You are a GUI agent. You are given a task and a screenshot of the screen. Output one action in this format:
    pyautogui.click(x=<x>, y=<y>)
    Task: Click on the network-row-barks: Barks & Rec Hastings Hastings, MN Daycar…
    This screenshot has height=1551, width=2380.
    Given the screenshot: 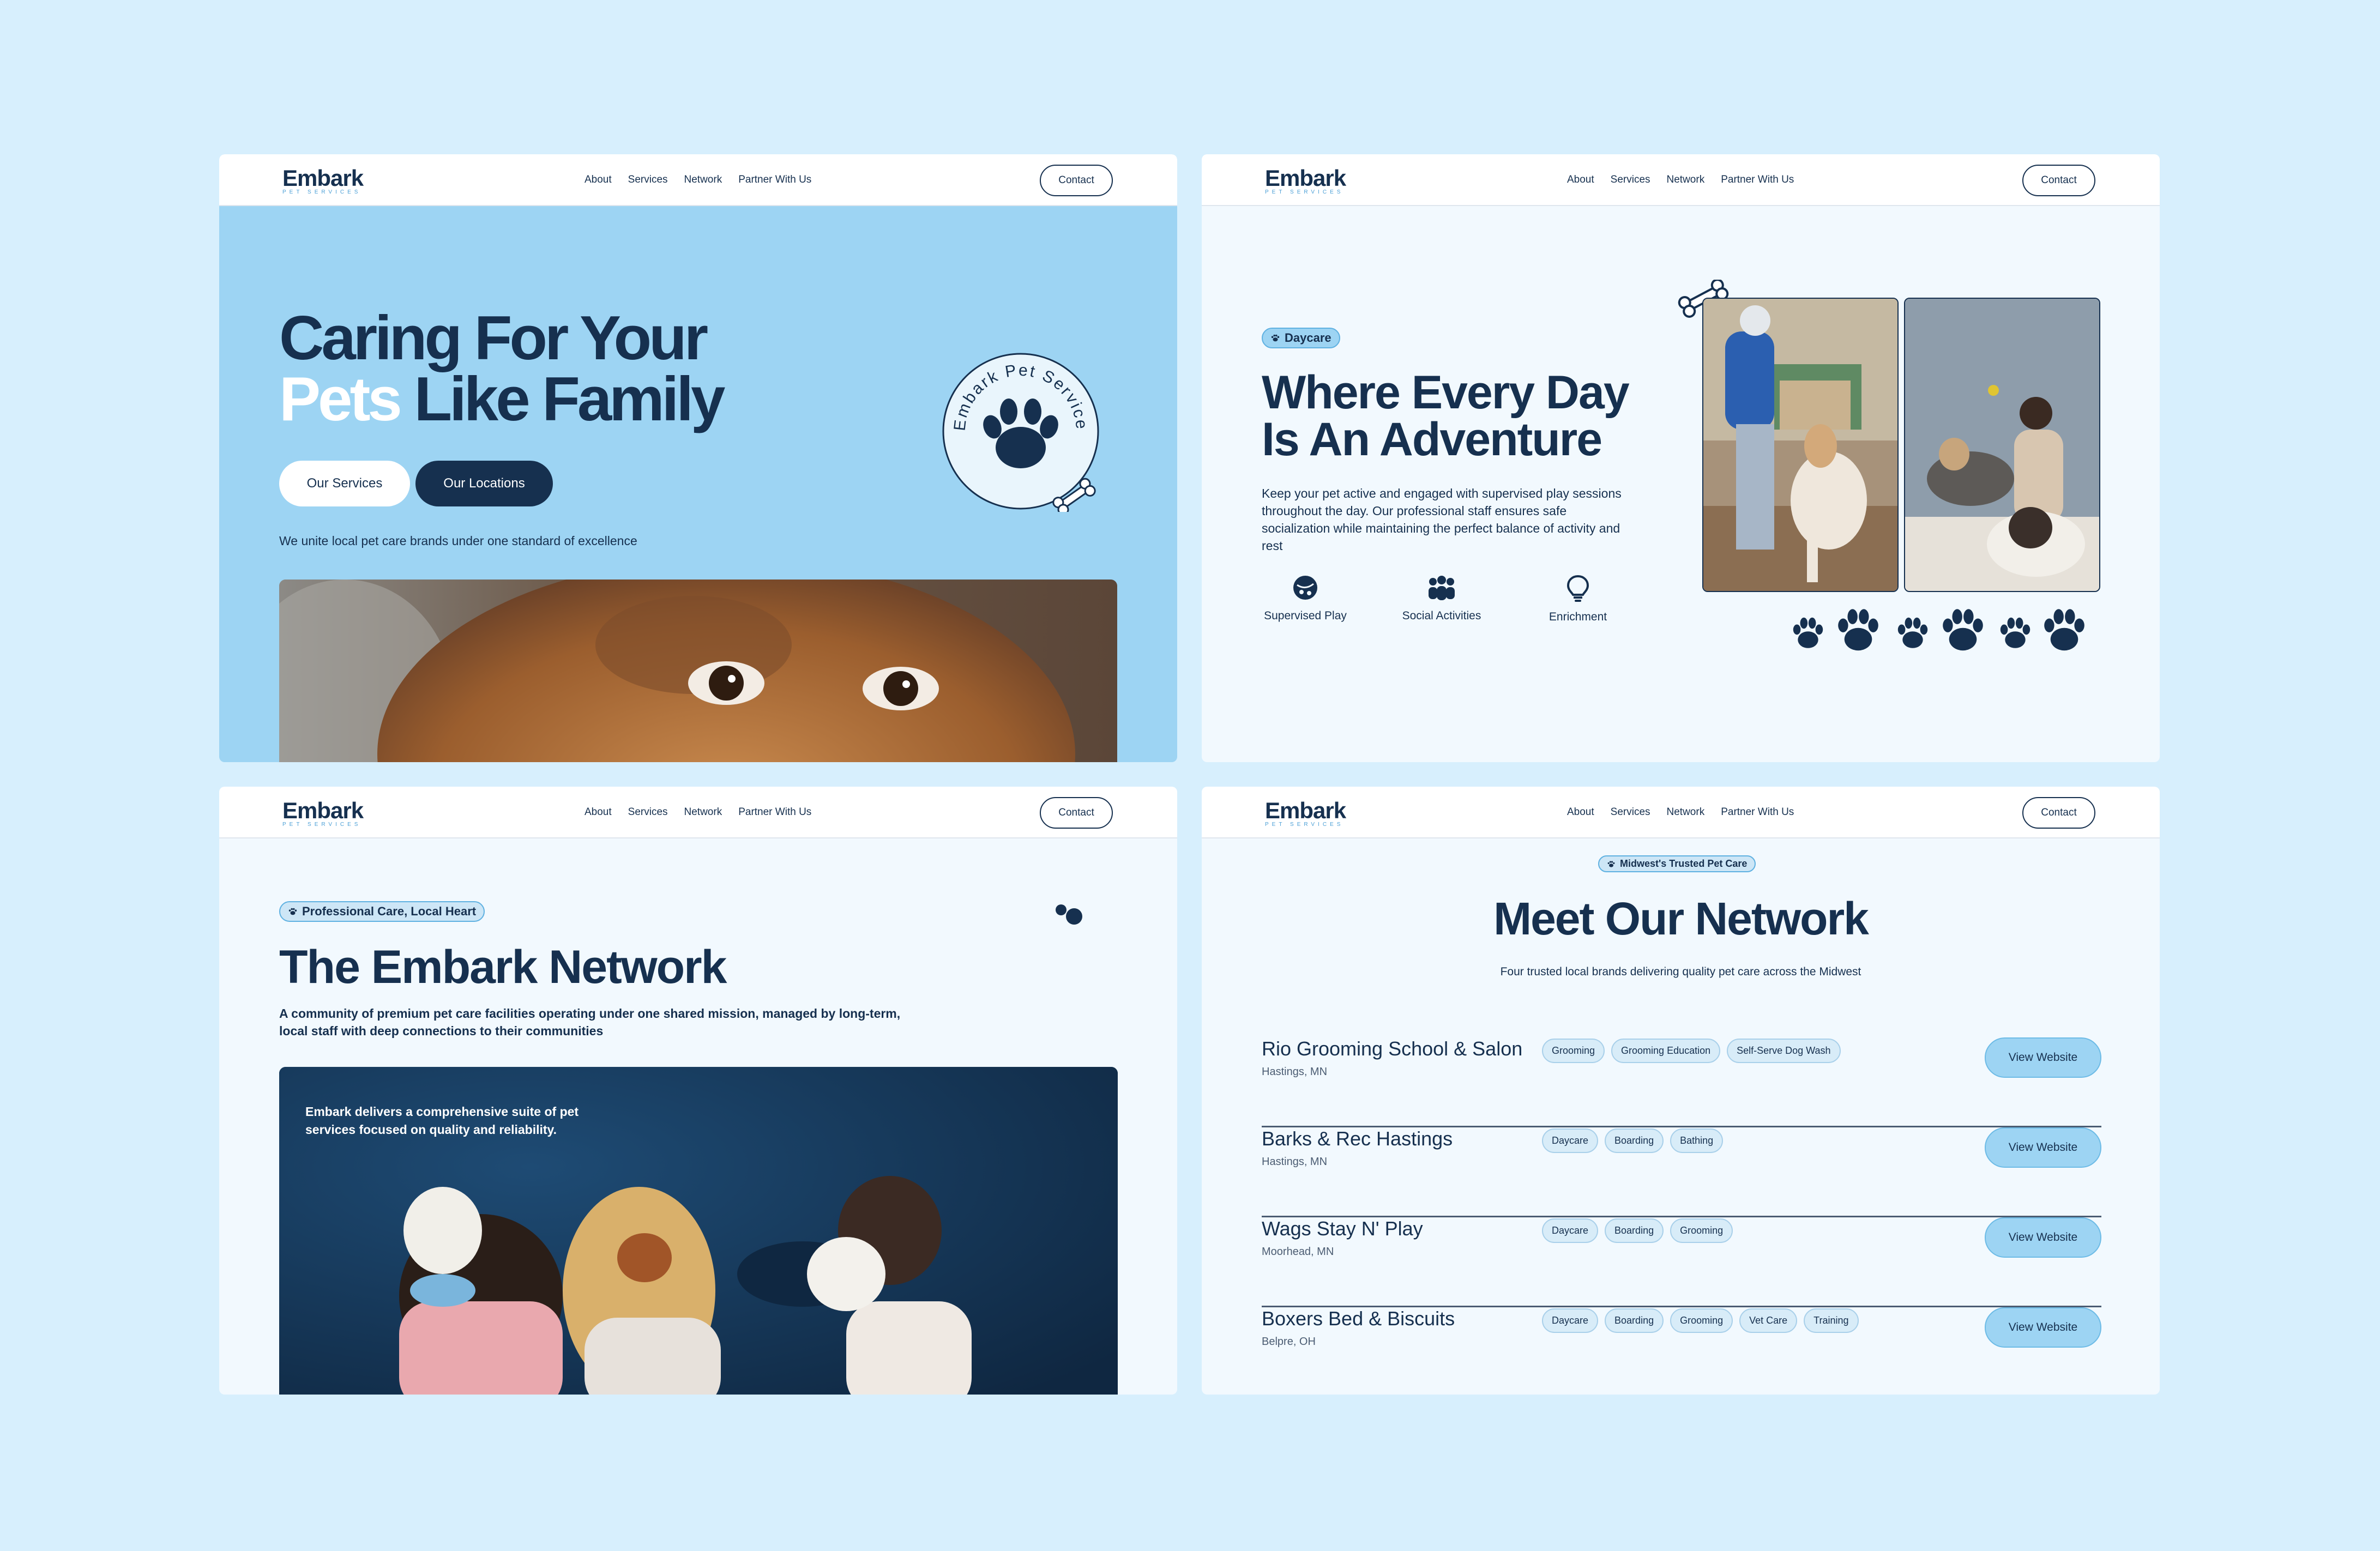 What is the action you would take?
    pyautogui.click(x=1681, y=1172)
    